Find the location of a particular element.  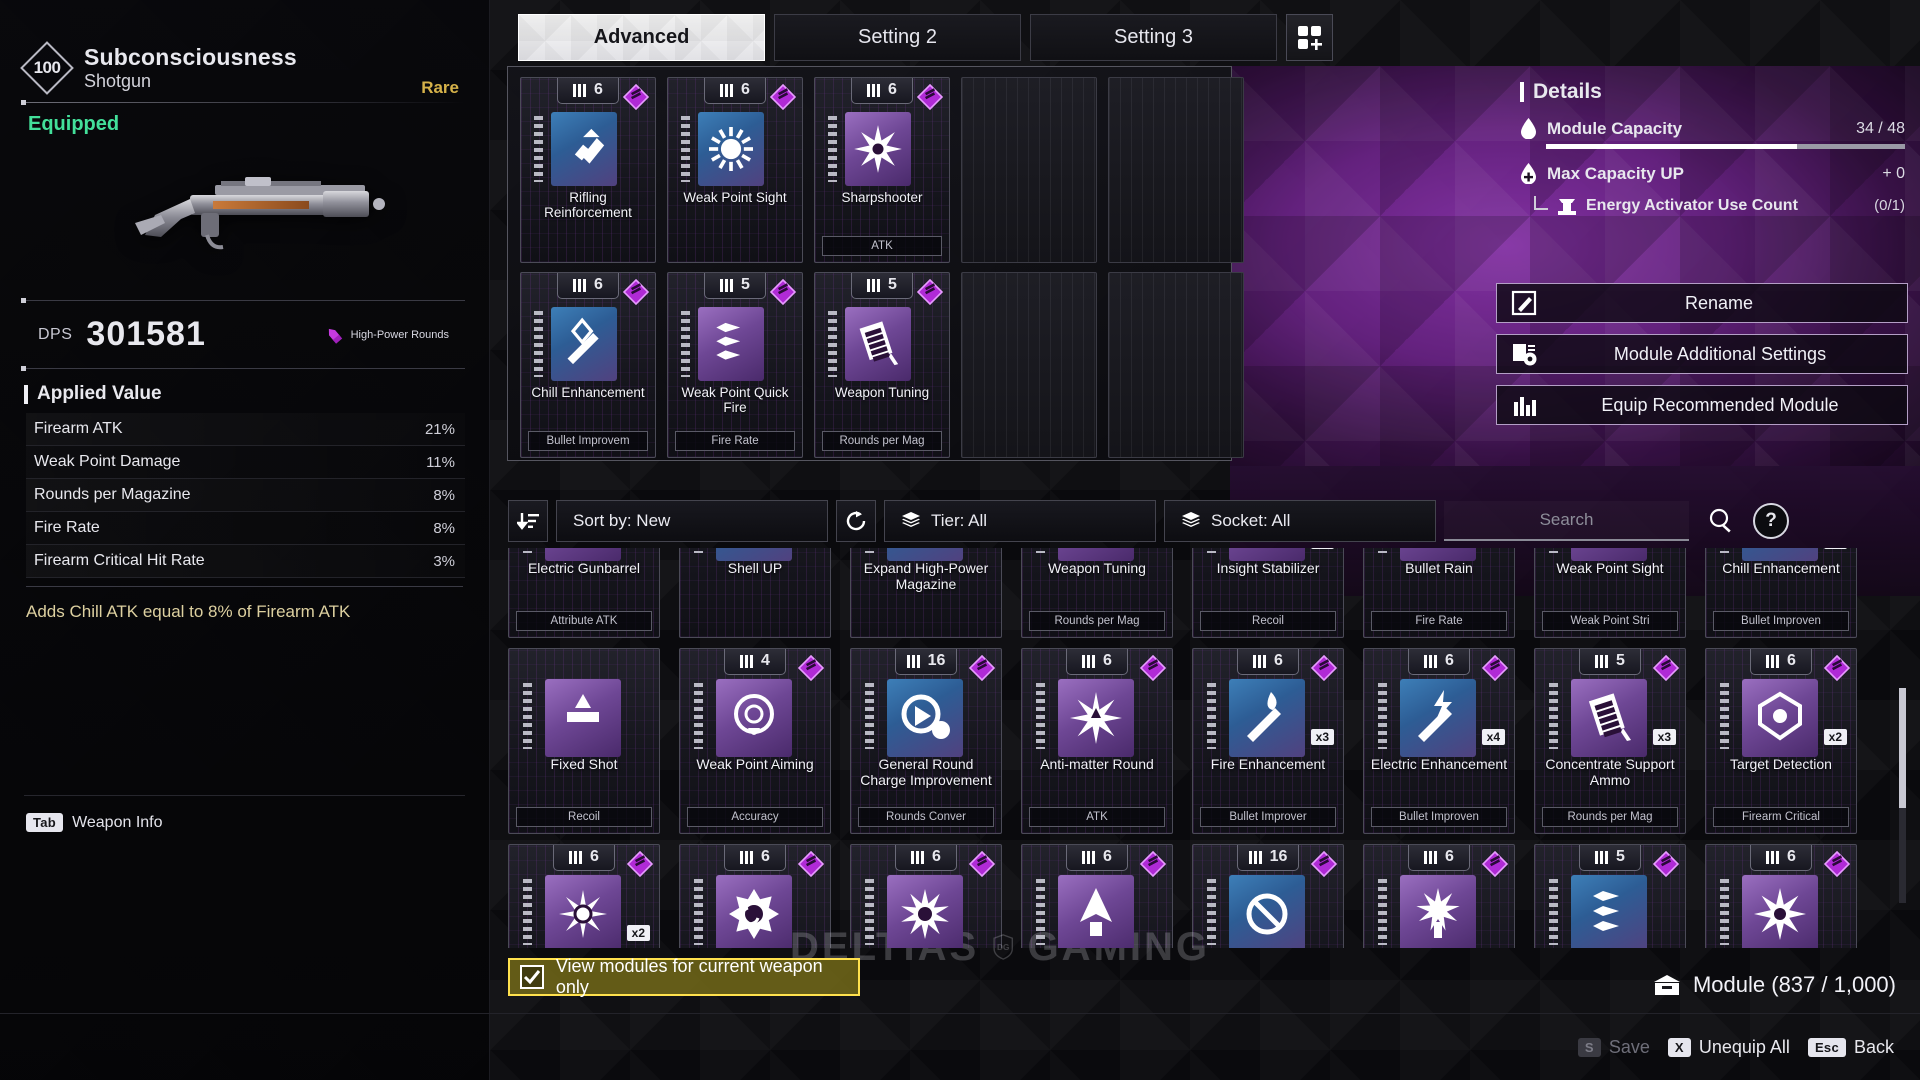

grid-scrollbar is located at coordinates (1902, 795).